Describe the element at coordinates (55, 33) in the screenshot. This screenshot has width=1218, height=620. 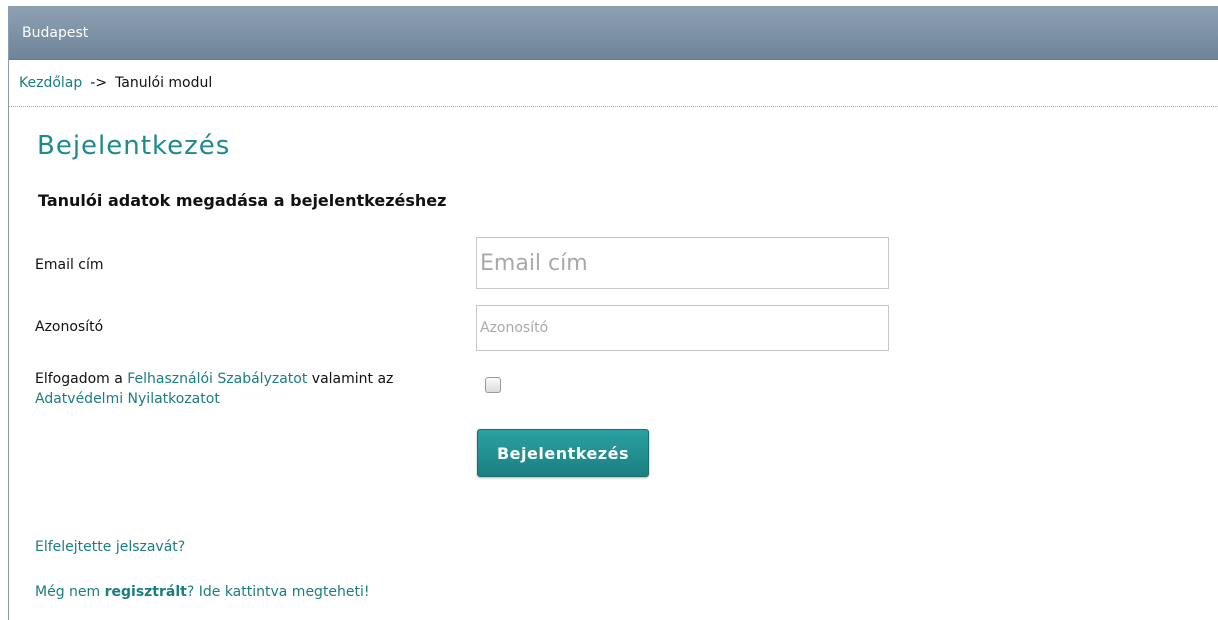
I see `title-bar-text: Budapest` at that location.